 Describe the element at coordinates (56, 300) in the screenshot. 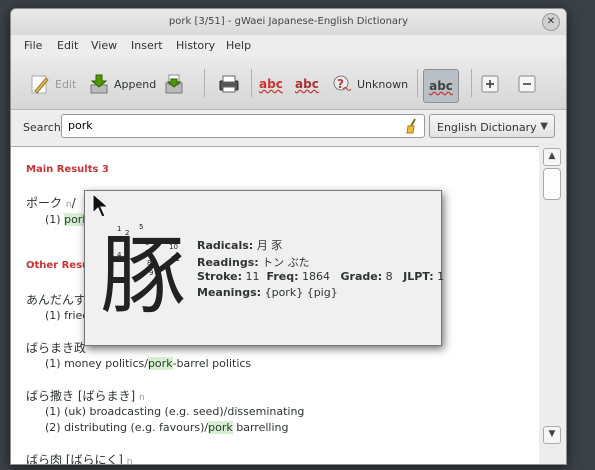

I see `entry-head: あんだんす` at that location.